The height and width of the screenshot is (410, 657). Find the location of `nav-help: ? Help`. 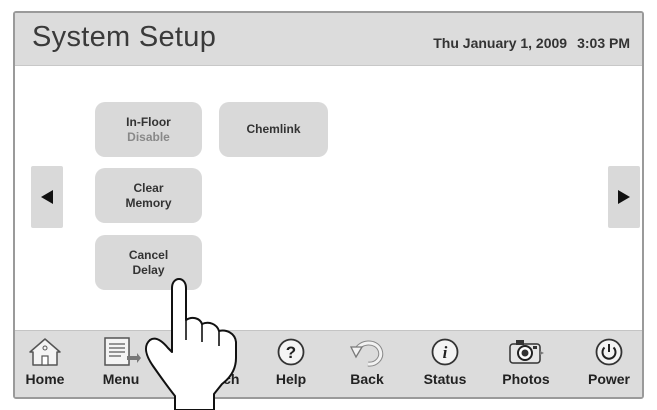

nav-help: ? Help is located at coordinates (291, 364).